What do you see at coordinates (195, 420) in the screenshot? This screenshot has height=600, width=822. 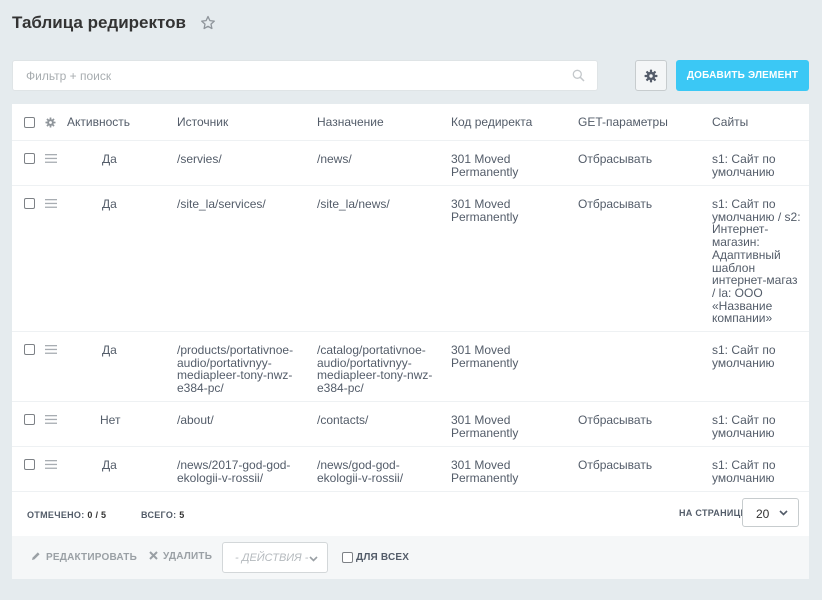 I see `cell-source: /about/` at bounding box center [195, 420].